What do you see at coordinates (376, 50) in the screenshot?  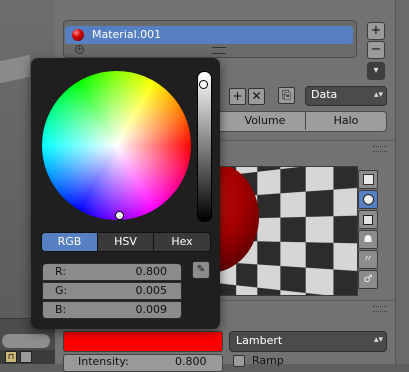 I see `remove-material-slot-button: −` at bounding box center [376, 50].